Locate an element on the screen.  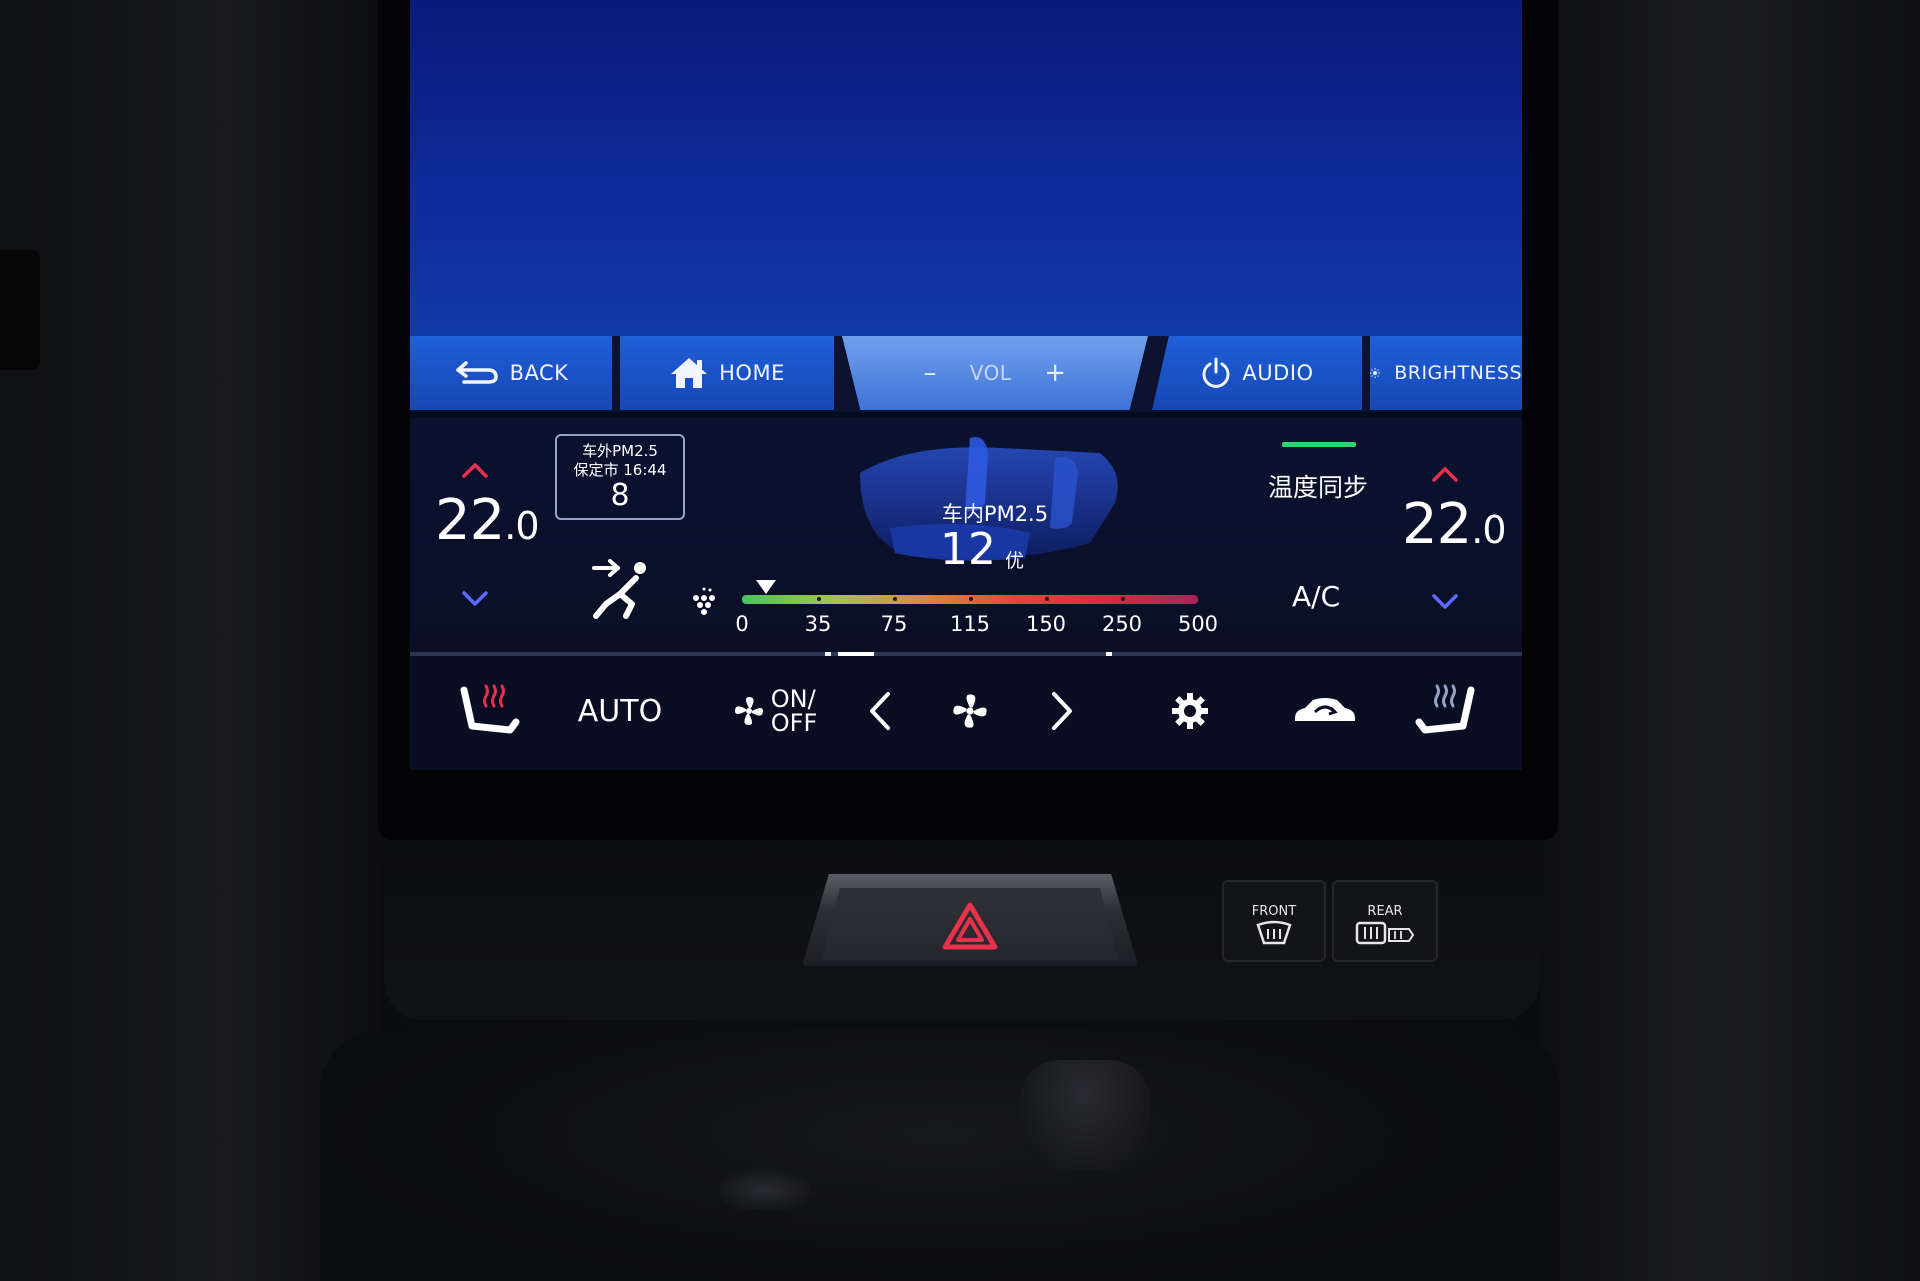
left-seat-heat-button is located at coordinates (490, 711).